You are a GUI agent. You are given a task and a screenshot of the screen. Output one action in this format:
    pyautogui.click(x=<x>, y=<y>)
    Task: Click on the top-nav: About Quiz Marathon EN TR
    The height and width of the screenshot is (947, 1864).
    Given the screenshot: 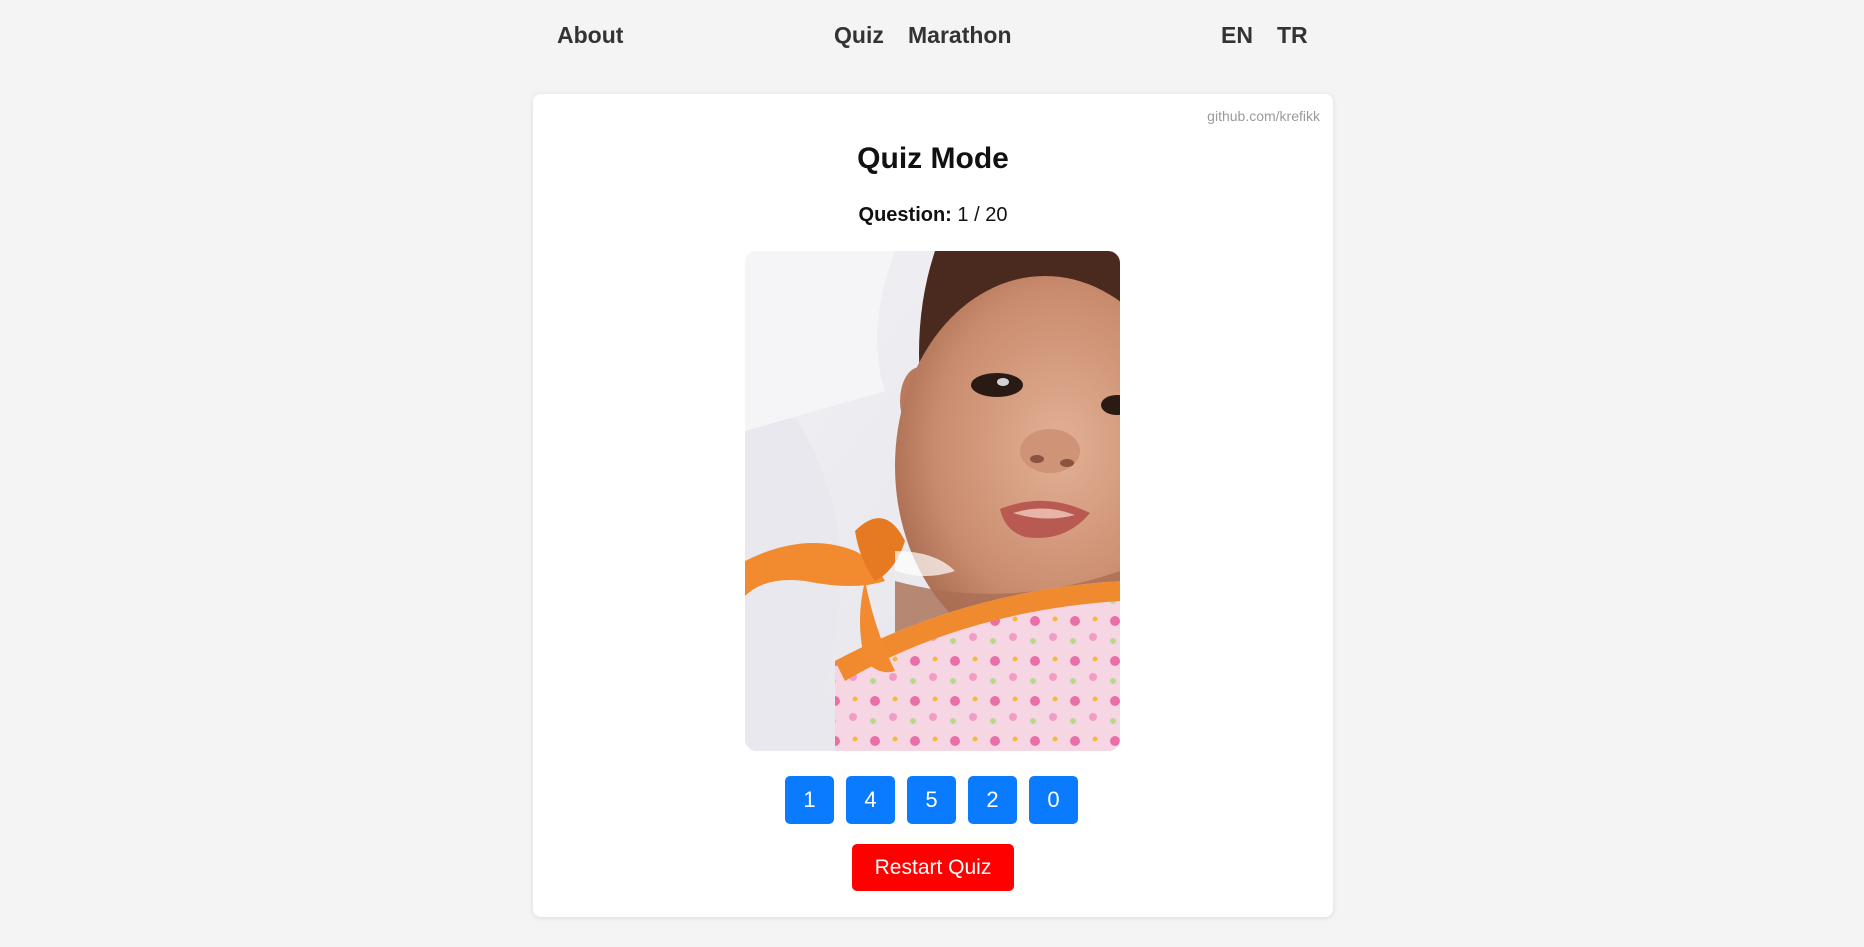 What is the action you would take?
    pyautogui.click(x=932, y=40)
    